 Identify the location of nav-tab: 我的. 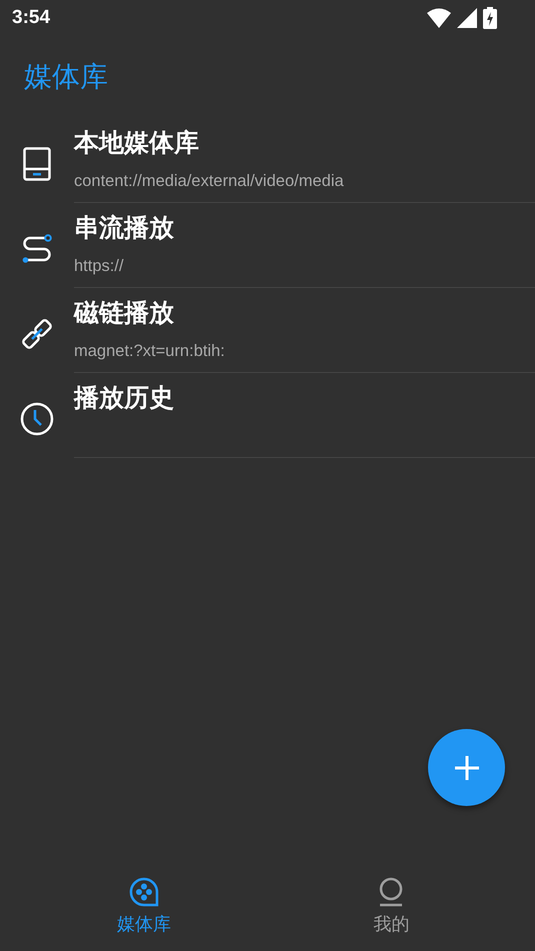
(391, 910).